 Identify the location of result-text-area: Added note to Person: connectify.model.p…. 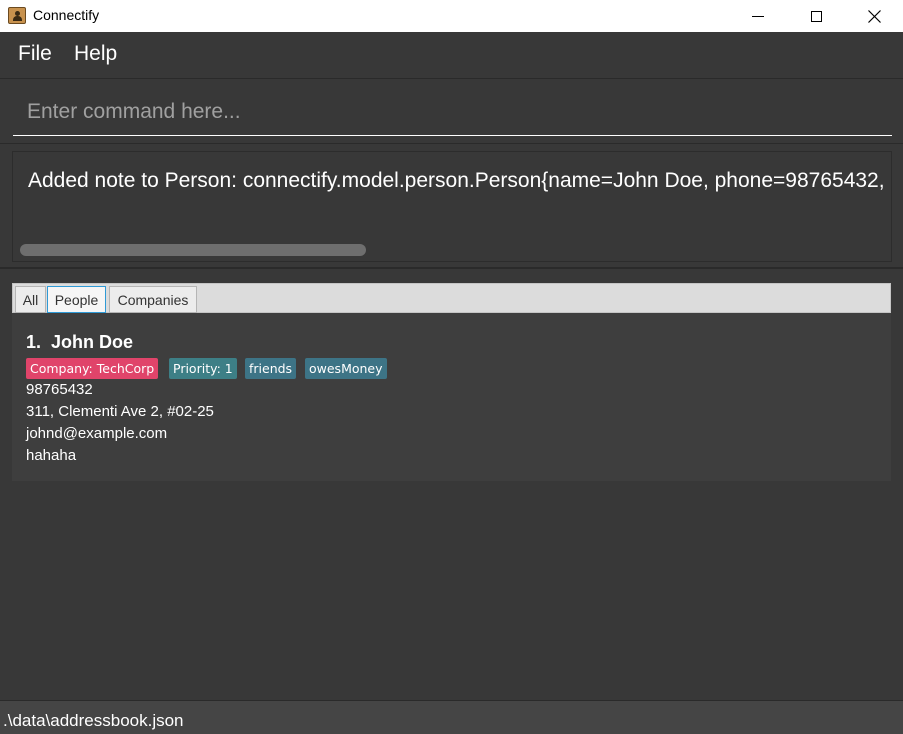
(452, 206).